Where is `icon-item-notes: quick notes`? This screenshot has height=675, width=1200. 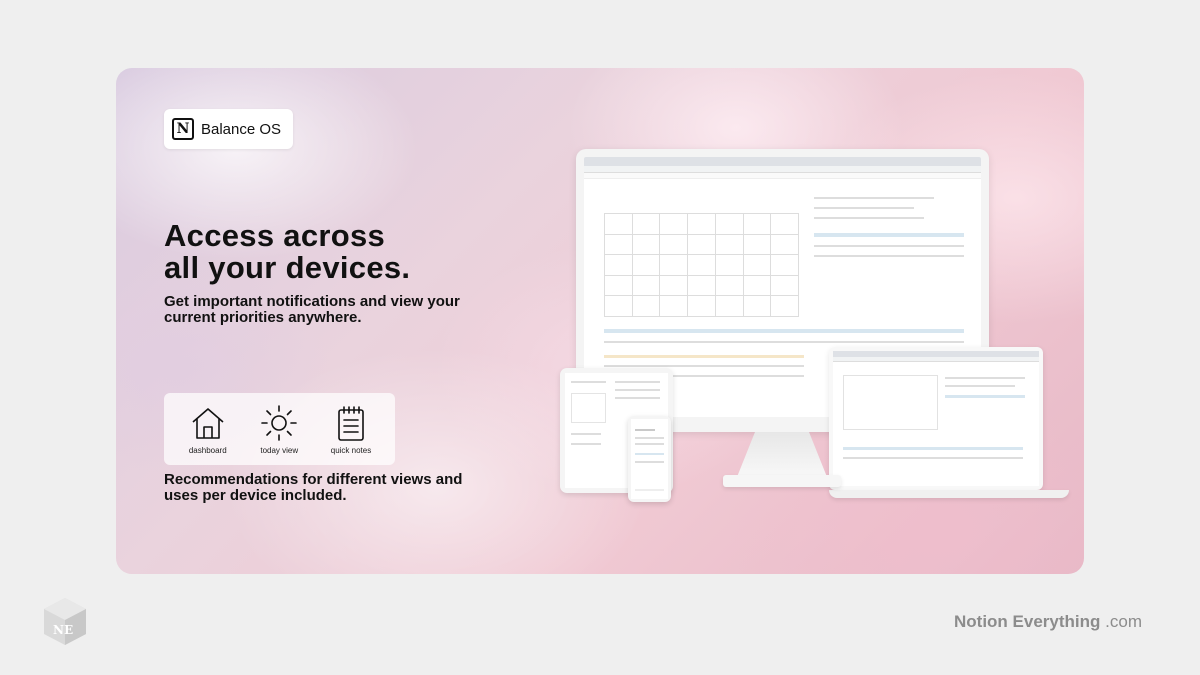
icon-item-notes: quick notes is located at coordinates (351, 429).